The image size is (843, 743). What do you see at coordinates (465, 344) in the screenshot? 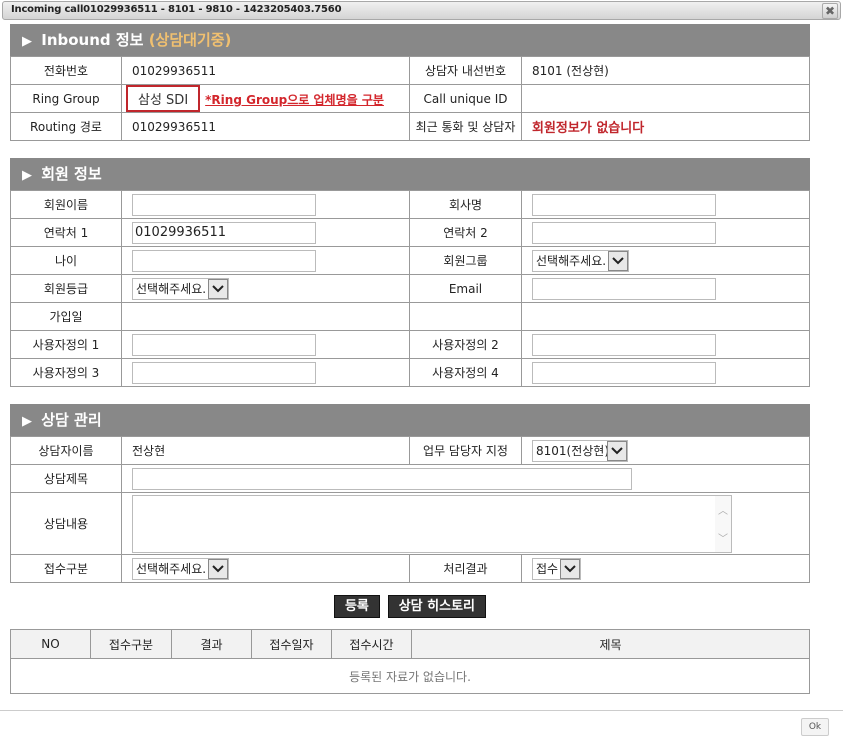
I see `custom2-label: 사용자정의 2` at bounding box center [465, 344].